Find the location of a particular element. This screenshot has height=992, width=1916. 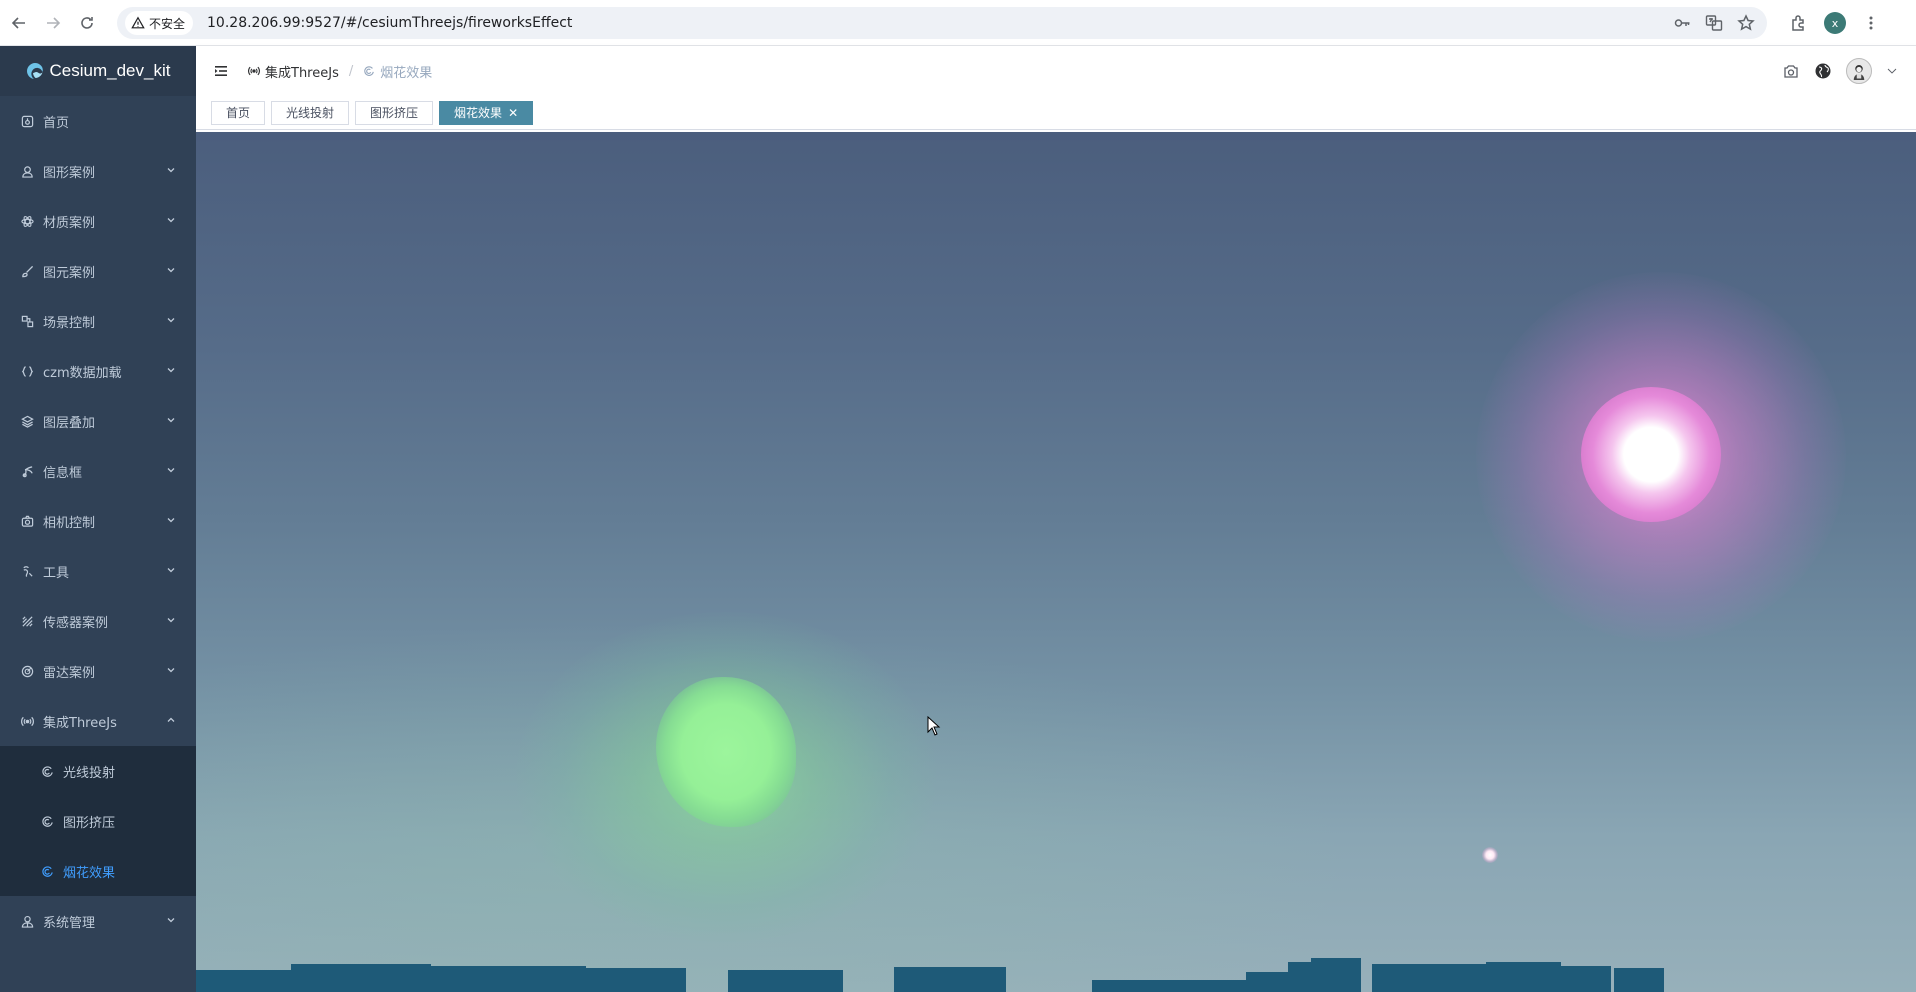

sidebar-subitem-extrude: 图形挤压 is located at coordinates (98, 821).